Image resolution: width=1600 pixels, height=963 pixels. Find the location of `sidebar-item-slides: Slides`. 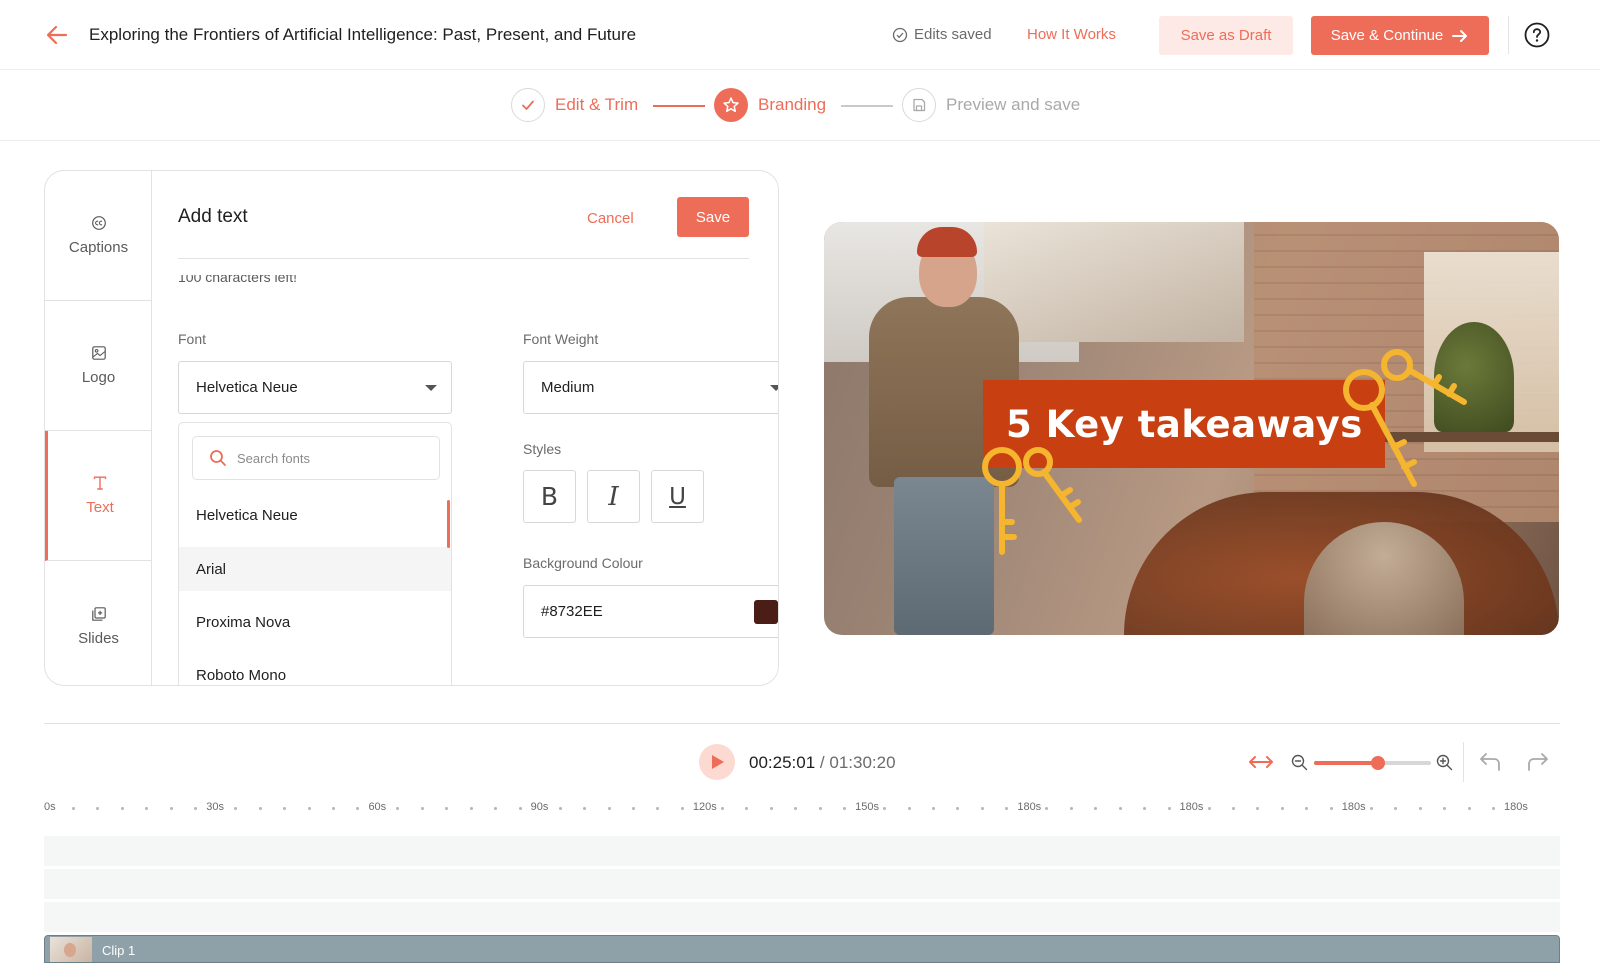

sidebar-item-slides: Slides is located at coordinates (98, 623).